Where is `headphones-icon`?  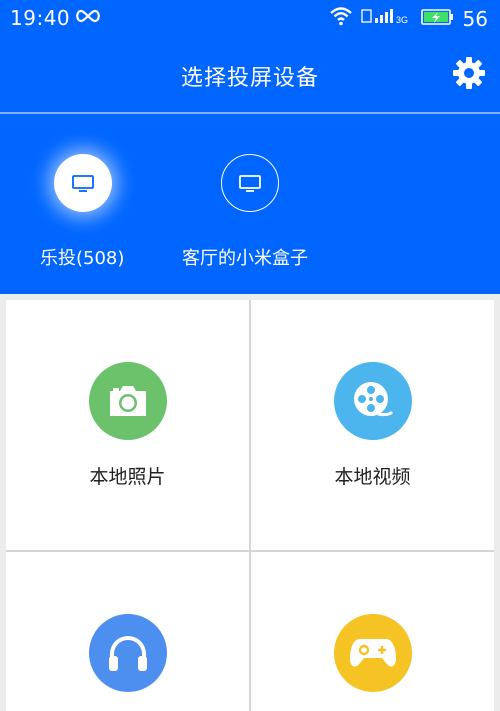 headphones-icon is located at coordinates (127, 653).